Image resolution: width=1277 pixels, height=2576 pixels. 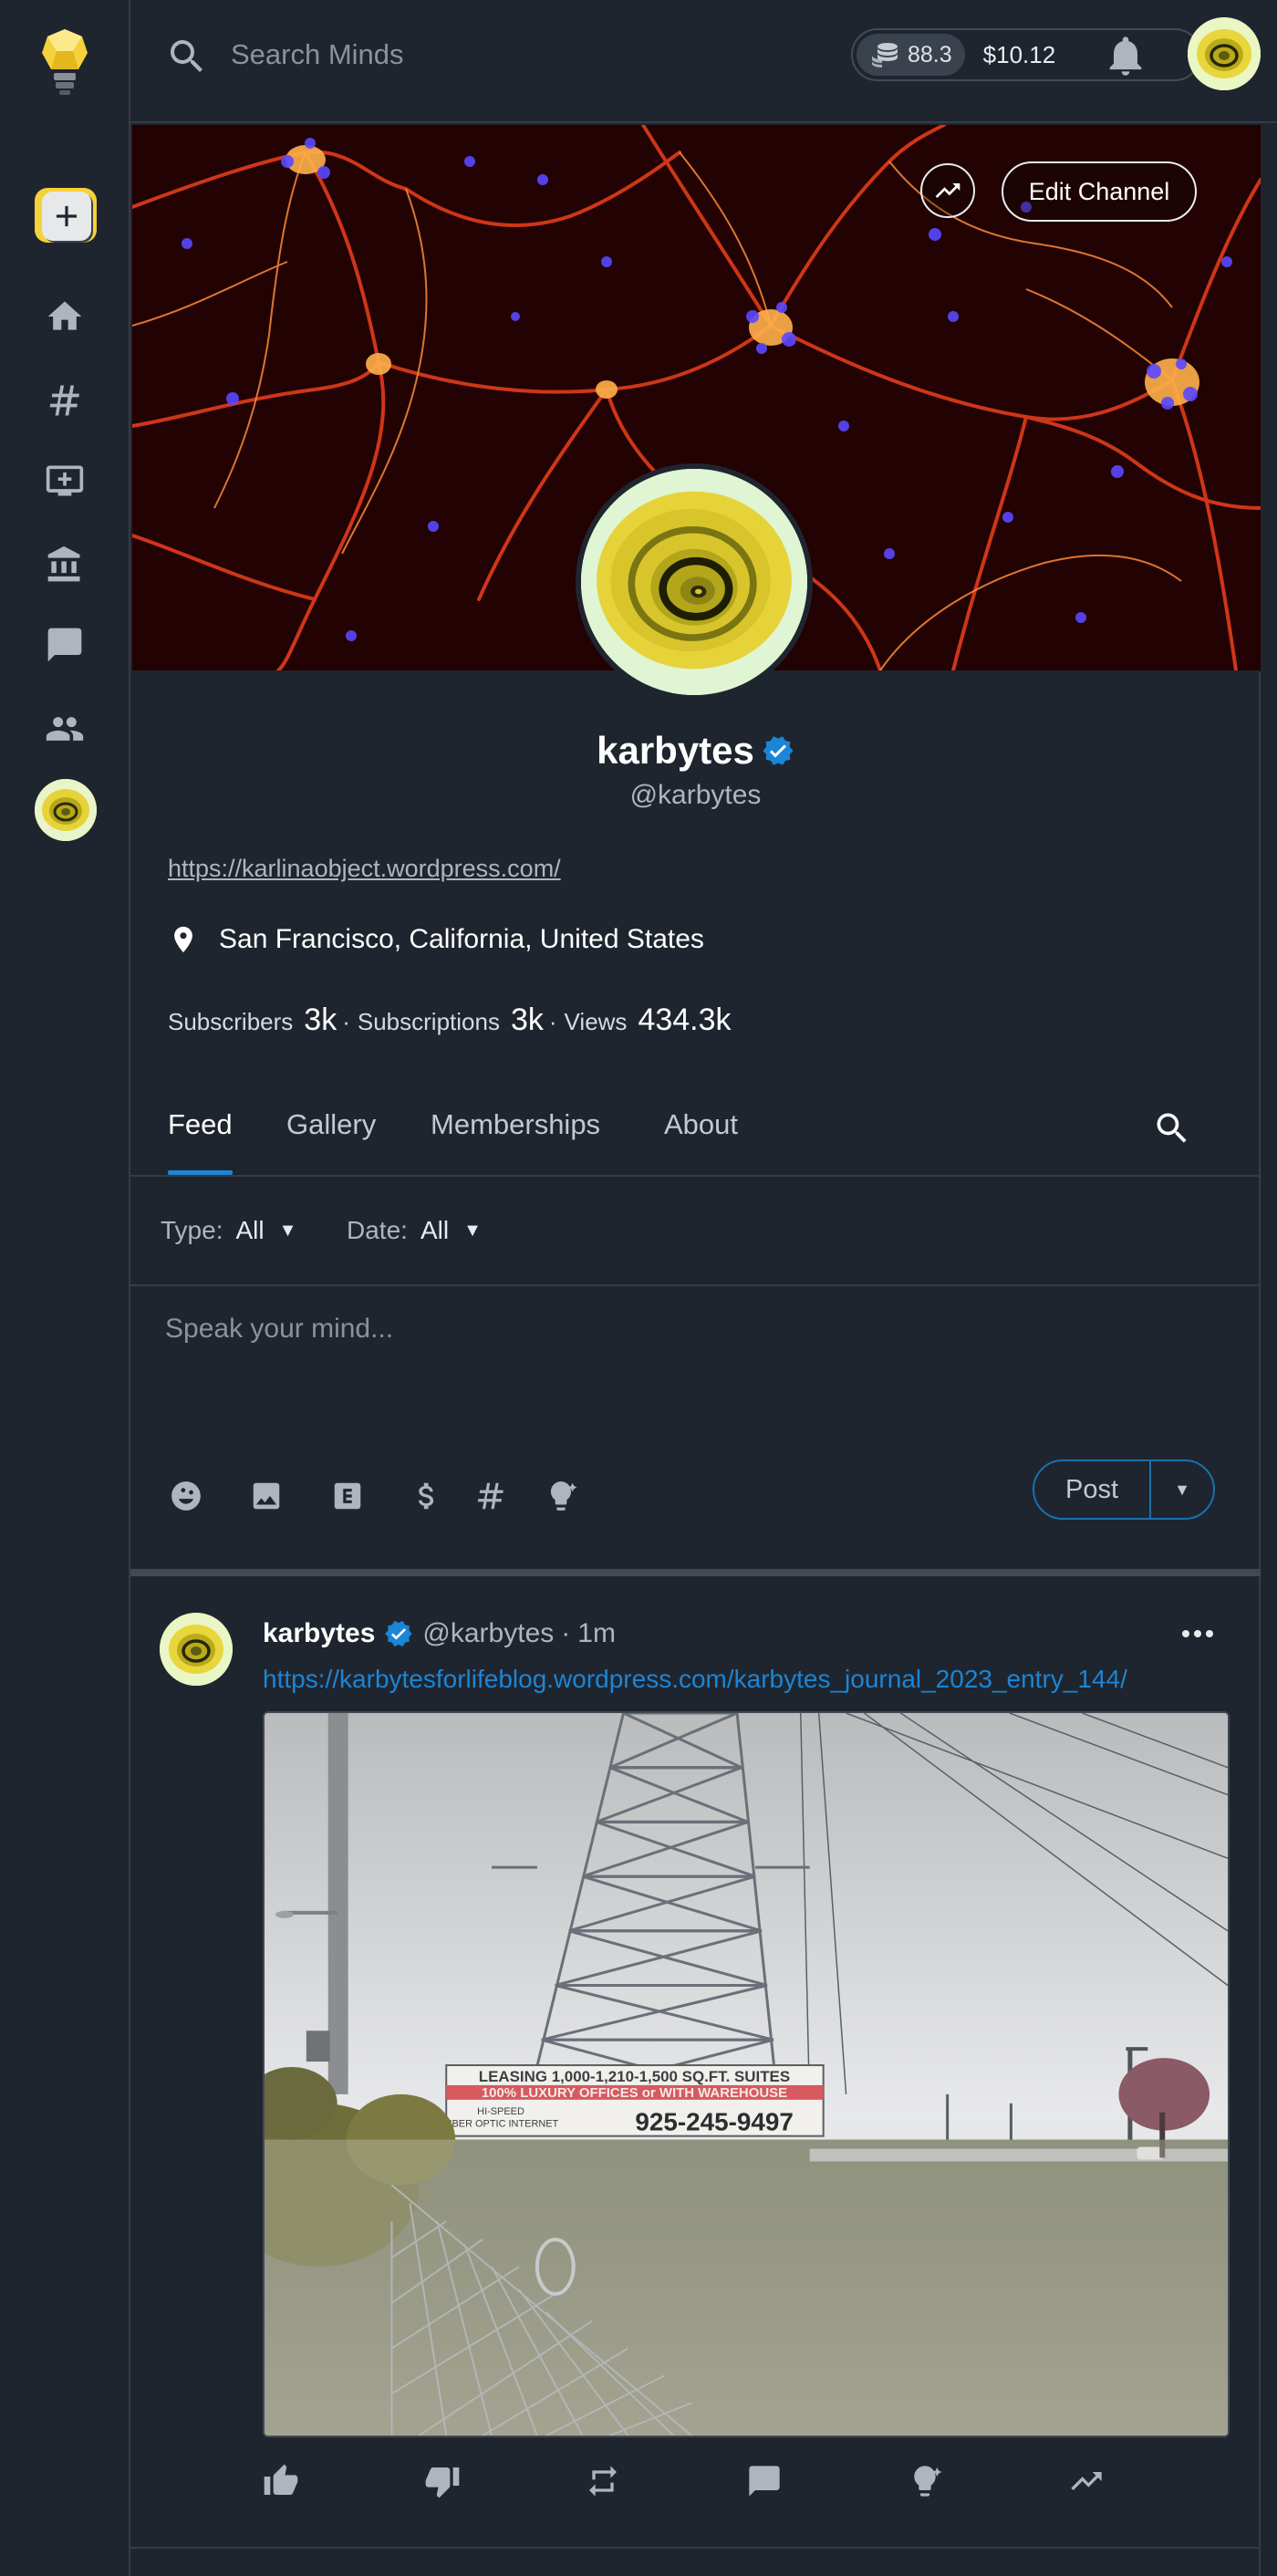 I want to click on home-icon, so click(x=64, y=315).